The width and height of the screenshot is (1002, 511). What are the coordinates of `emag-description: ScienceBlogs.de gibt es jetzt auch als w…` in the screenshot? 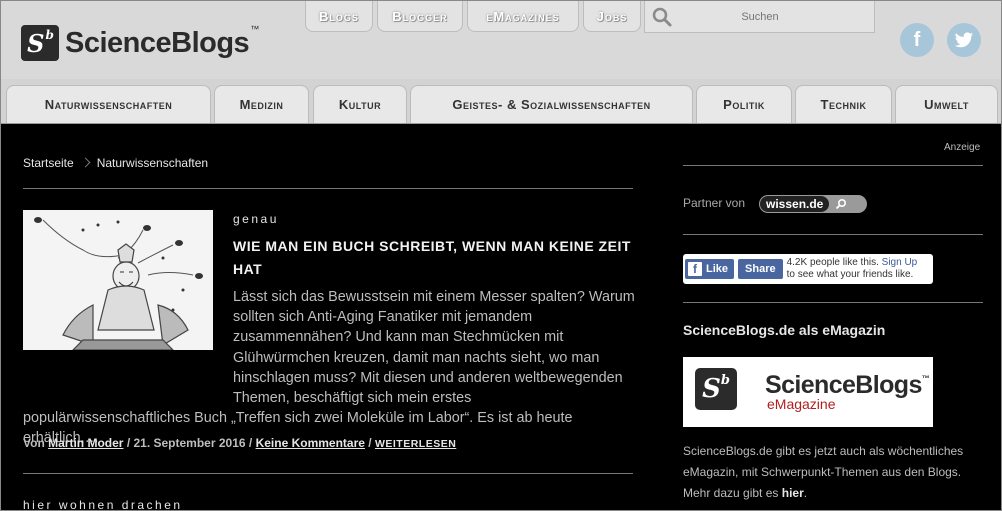 It's located at (823, 472).